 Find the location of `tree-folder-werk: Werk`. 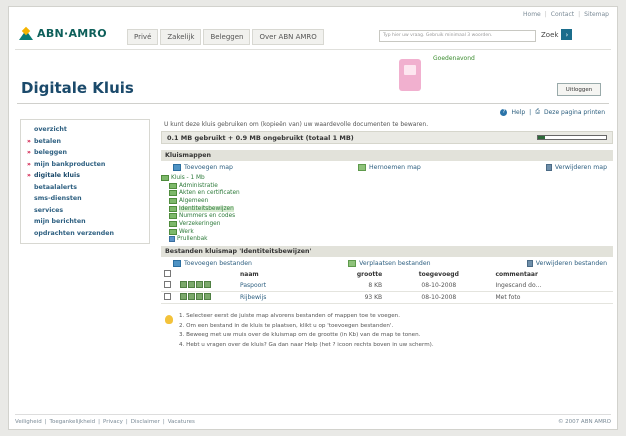

tree-folder-werk: Werk is located at coordinates (387, 232).